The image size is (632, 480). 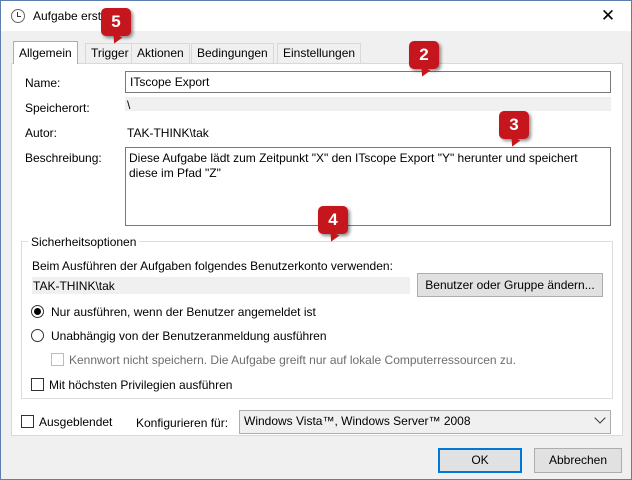 I want to click on account-value: TAK-THINK\tak, so click(x=74, y=286).